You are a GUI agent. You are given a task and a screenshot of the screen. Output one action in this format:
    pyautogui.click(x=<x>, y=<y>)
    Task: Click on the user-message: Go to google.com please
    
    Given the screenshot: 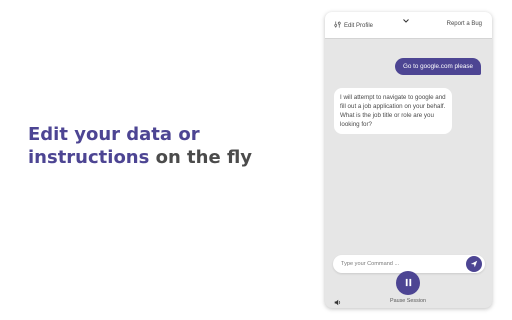 What is the action you would take?
    pyautogui.click(x=437, y=66)
    